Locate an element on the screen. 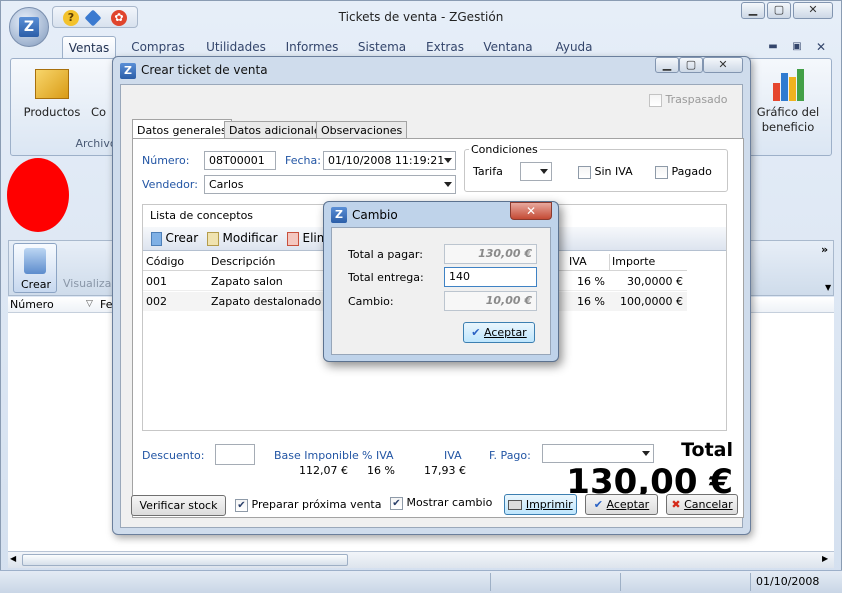 The height and width of the screenshot is (593, 842). dropdown-small-icon: ▼ is located at coordinates (828, 287).